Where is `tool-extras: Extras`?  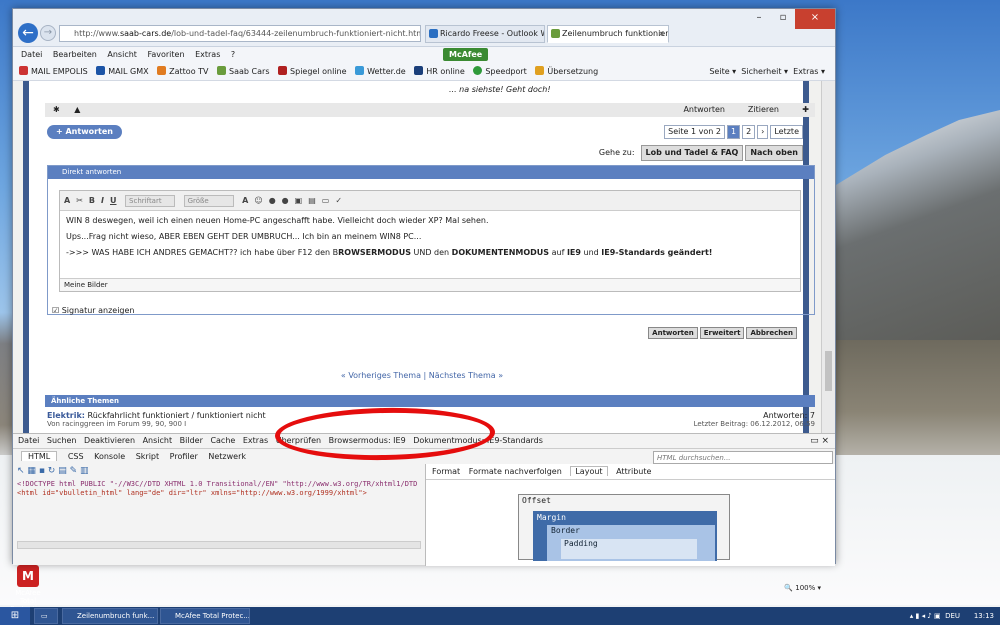
tool-extras: Extras is located at coordinates (805, 71).